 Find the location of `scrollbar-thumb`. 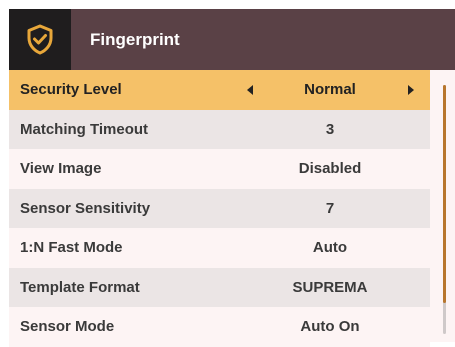

scrollbar-thumb is located at coordinates (444, 194).